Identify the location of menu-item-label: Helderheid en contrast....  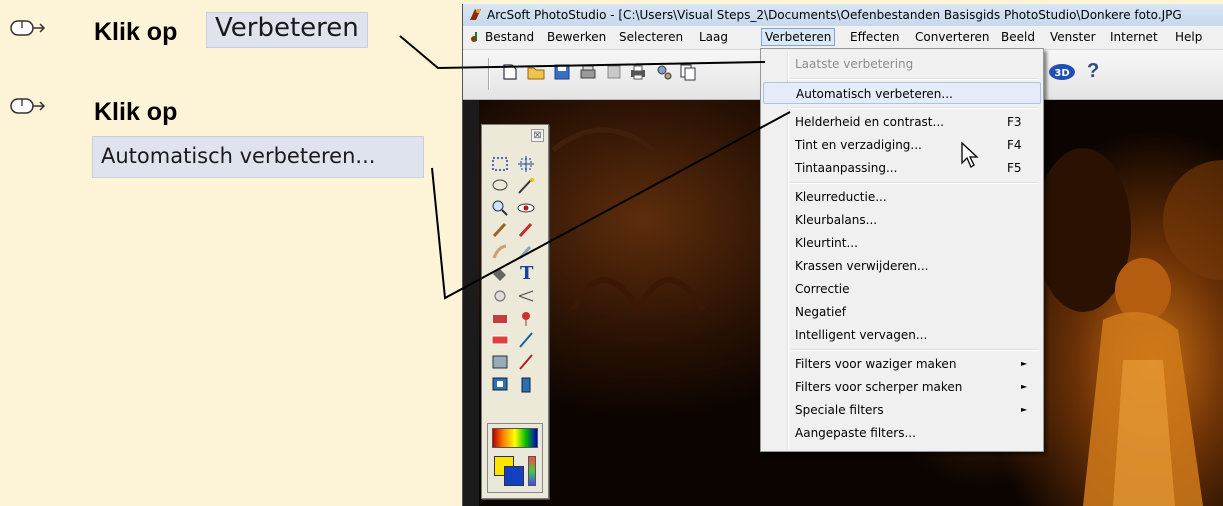
(869, 122).